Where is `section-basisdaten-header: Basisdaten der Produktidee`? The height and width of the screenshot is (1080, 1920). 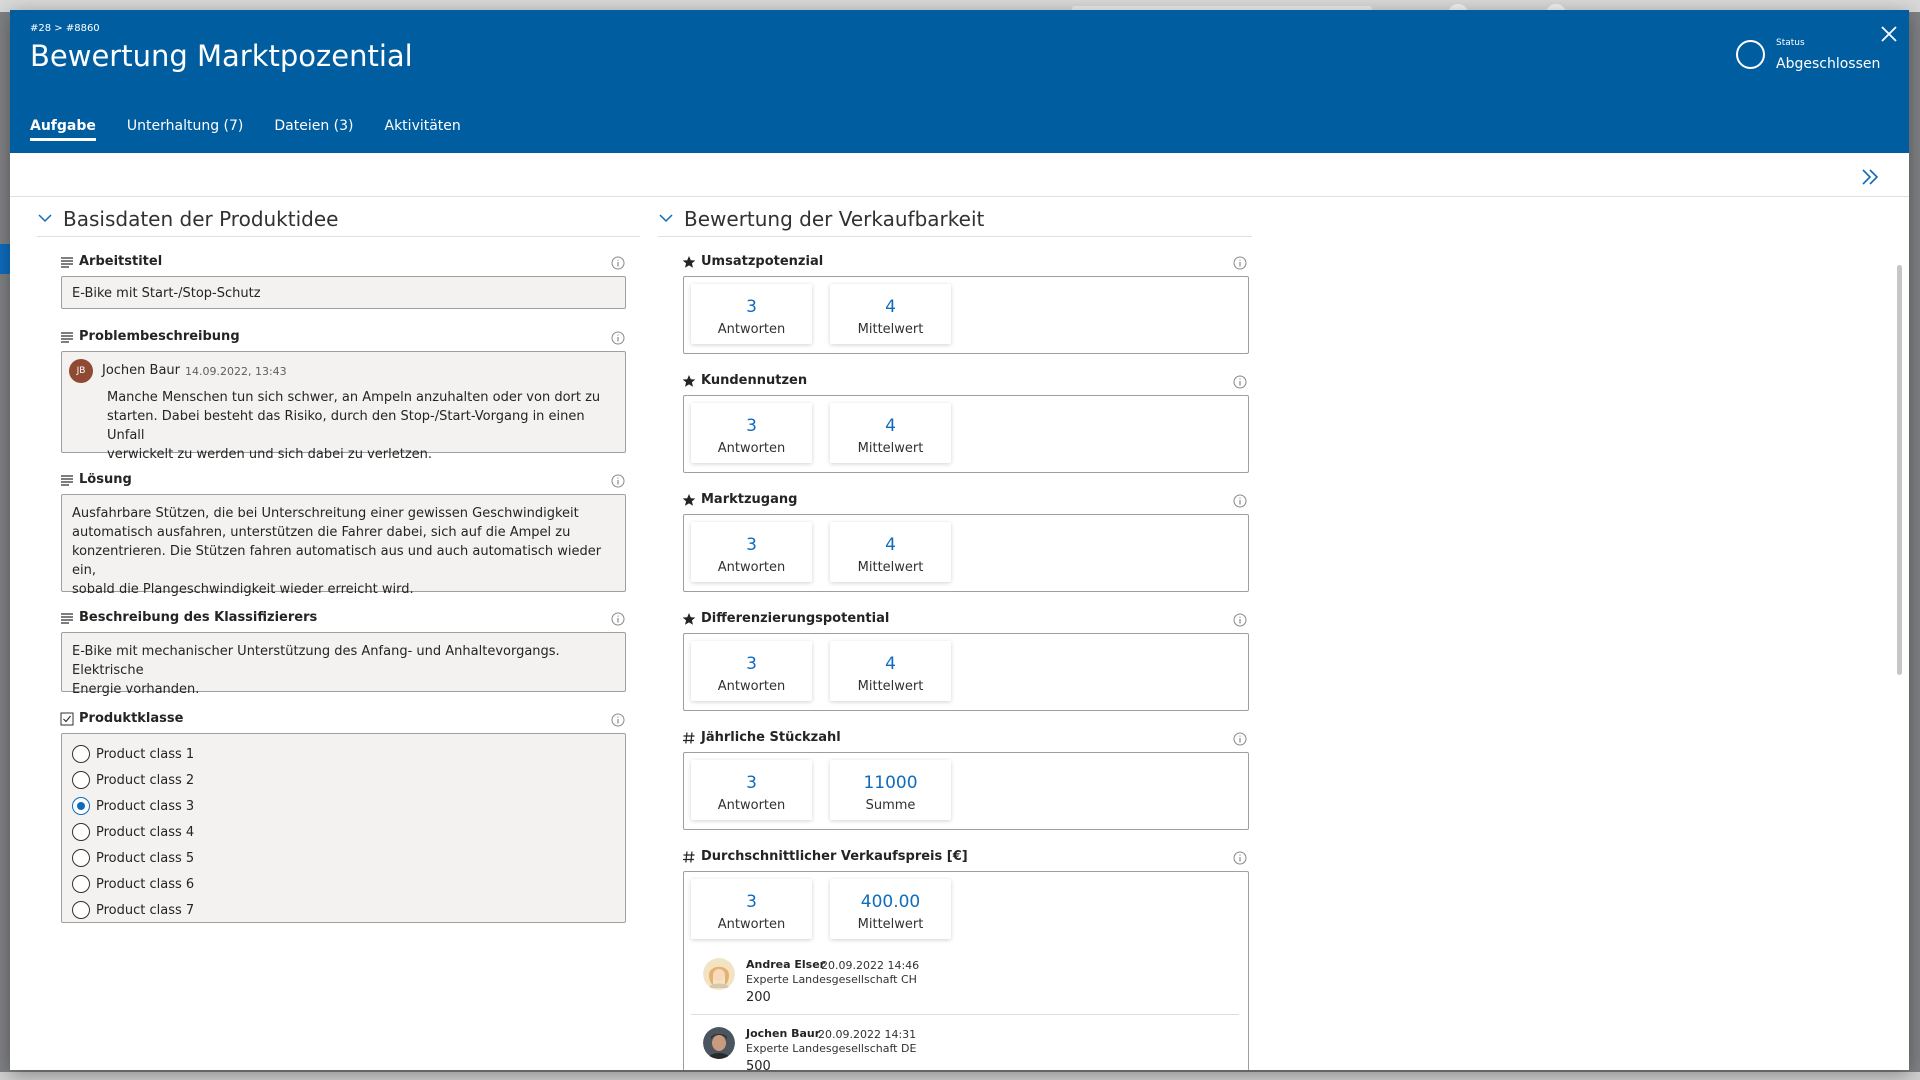 section-basisdaten-header: Basisdaten der Produktidee is located at coordinates (338, 221).